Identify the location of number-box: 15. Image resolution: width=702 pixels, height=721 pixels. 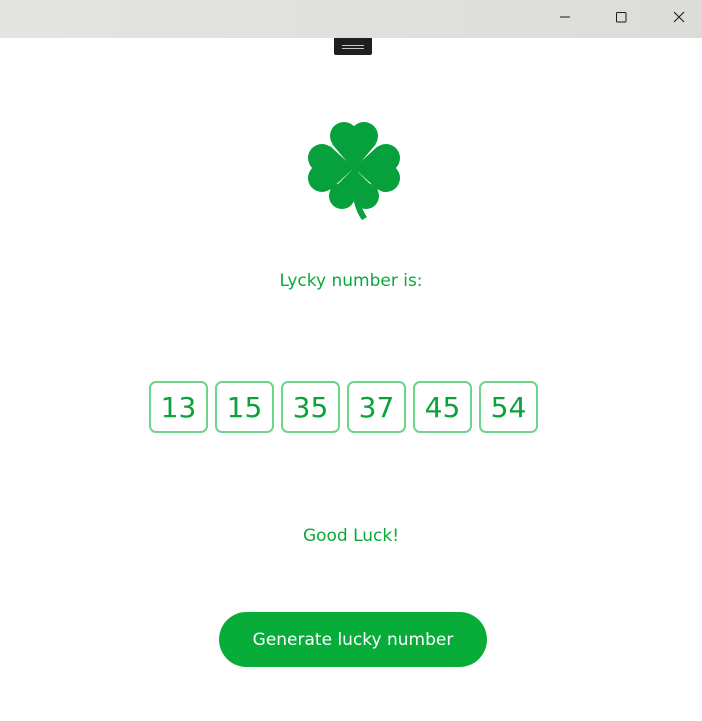
(244, 407).